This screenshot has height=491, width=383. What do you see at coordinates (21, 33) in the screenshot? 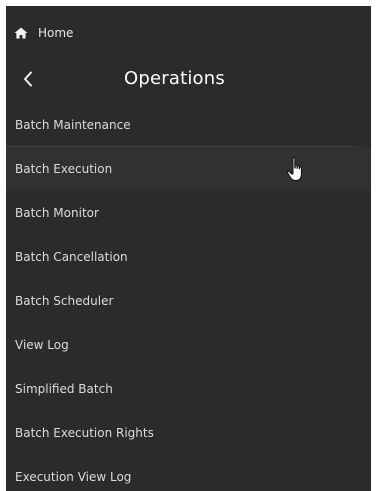
I see `home-icon` at bounding box center [21, 33].